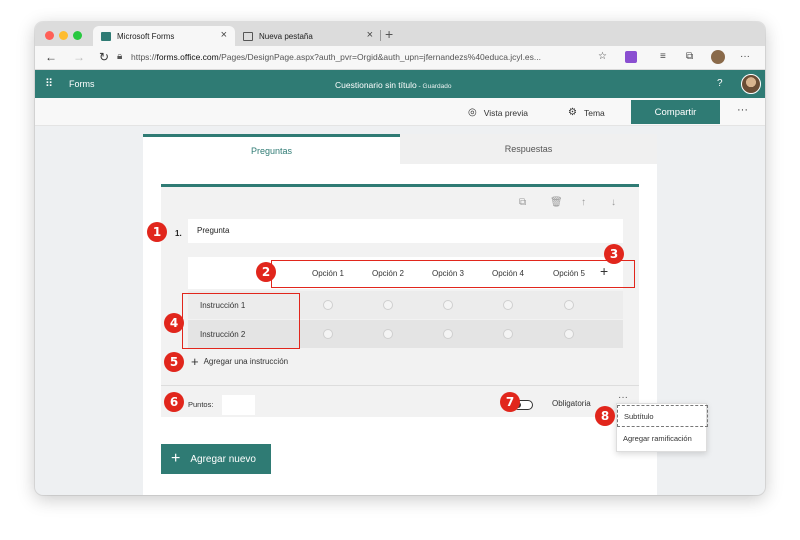 The width and height of the screenshot is (800, 540). What do you see at coordinates (510, 402) in the screenshot?
I see `annotation-badge-7: 7` at bounding box center [510, 402].